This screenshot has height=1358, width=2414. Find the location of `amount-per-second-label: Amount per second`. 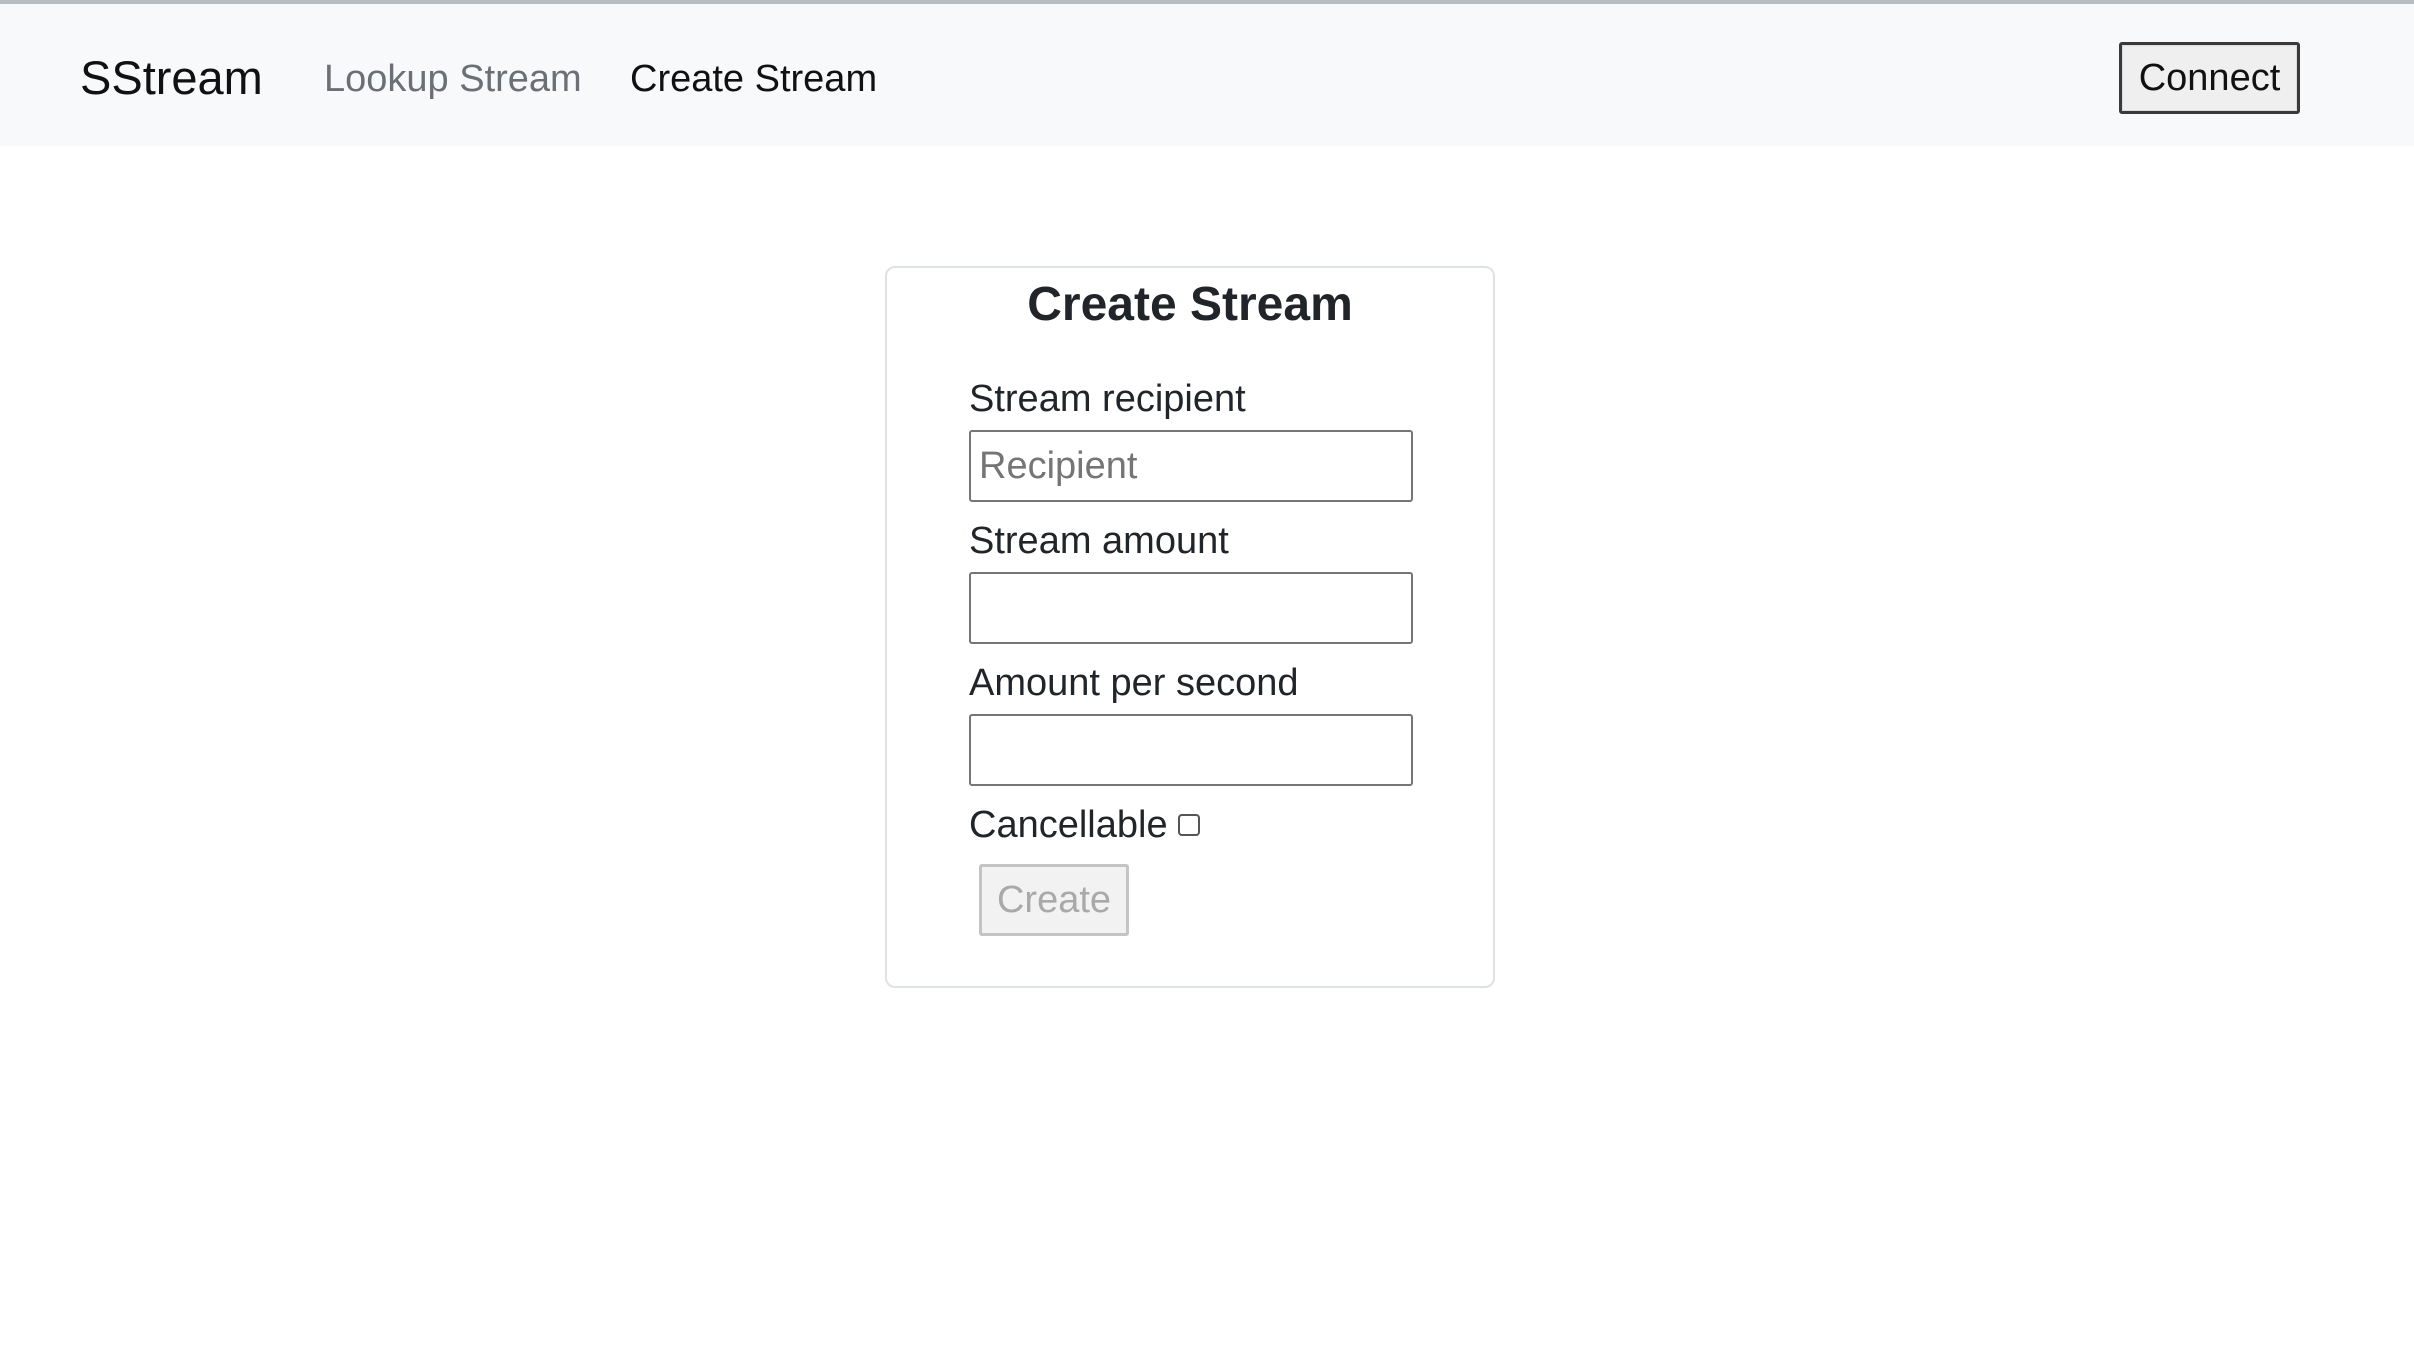

amount-per-second-label: Amount per second is located at coordinates (1134, 683).